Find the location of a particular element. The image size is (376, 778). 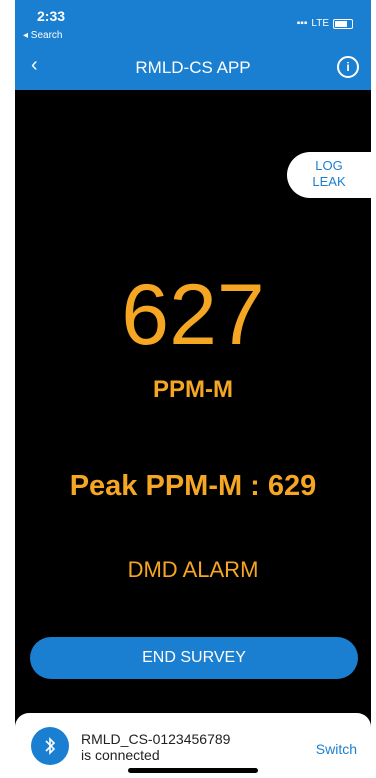

back-to-search: ◂ Search is located at coordinates (42, 35).